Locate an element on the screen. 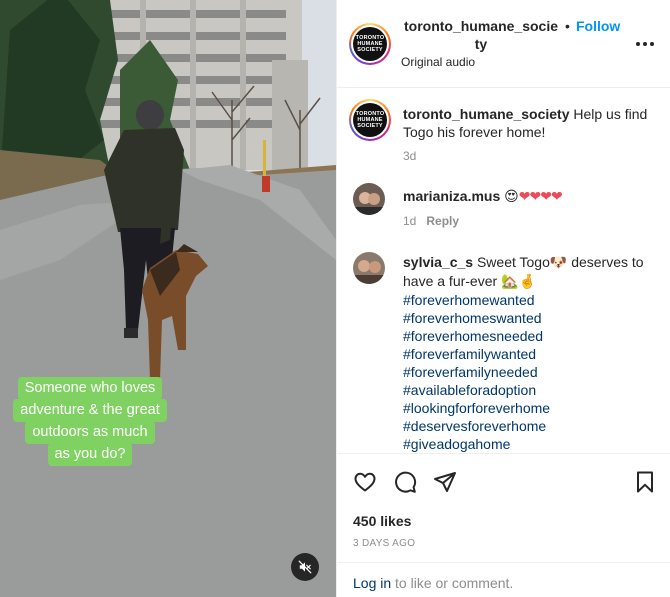 The image size is (670, 597). caption-line: adventure & the great is located at coordinates (90, 410).